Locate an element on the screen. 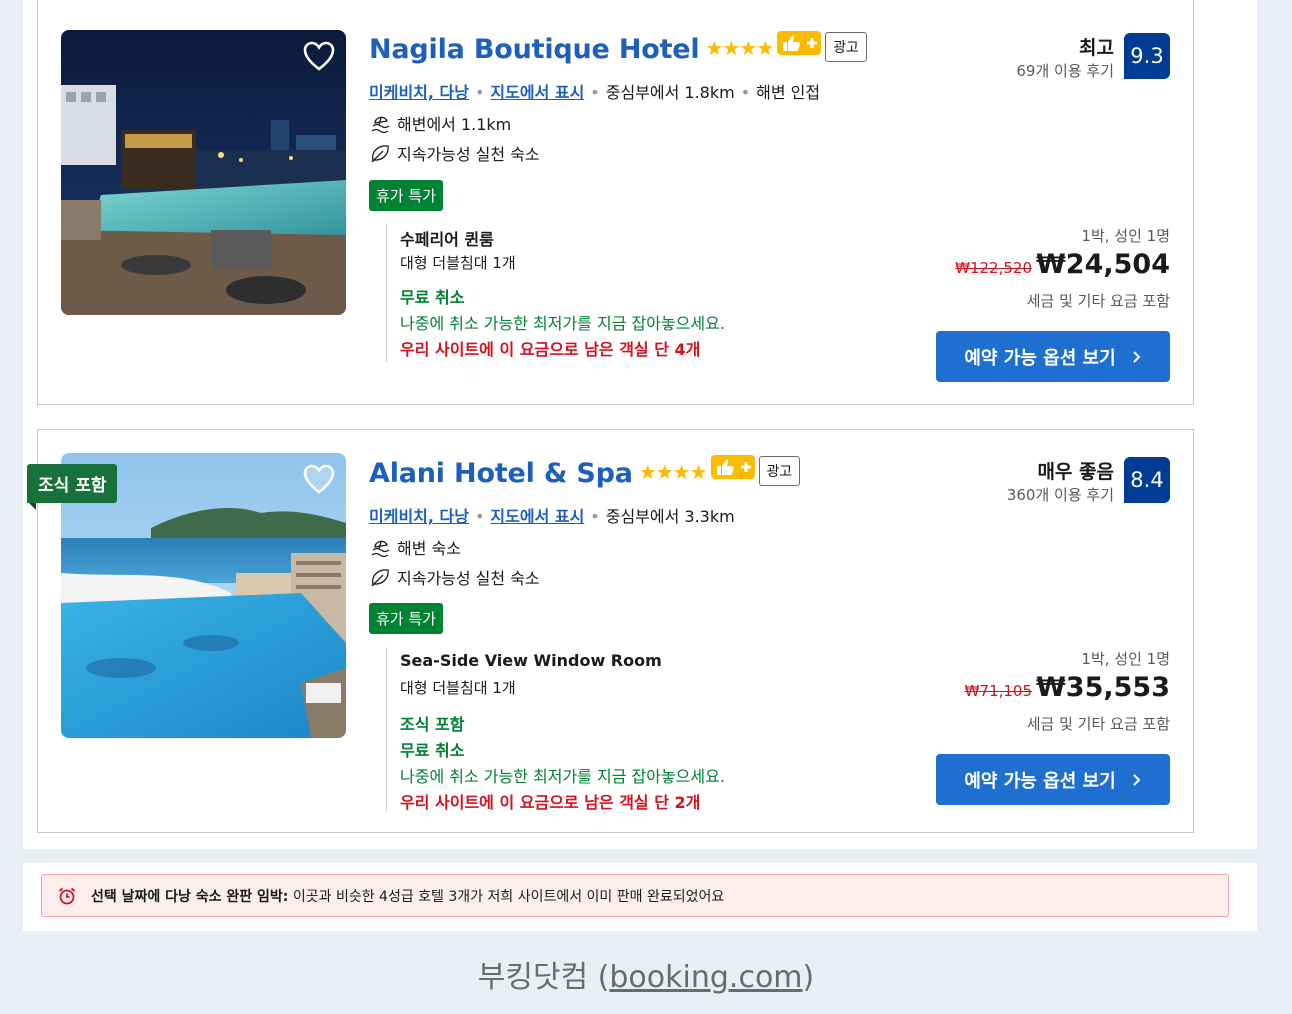 The height and width of the screenshot is (1014, 1292). feature-beach: 해변에서 1.1km is located at coordinates (440, 123).